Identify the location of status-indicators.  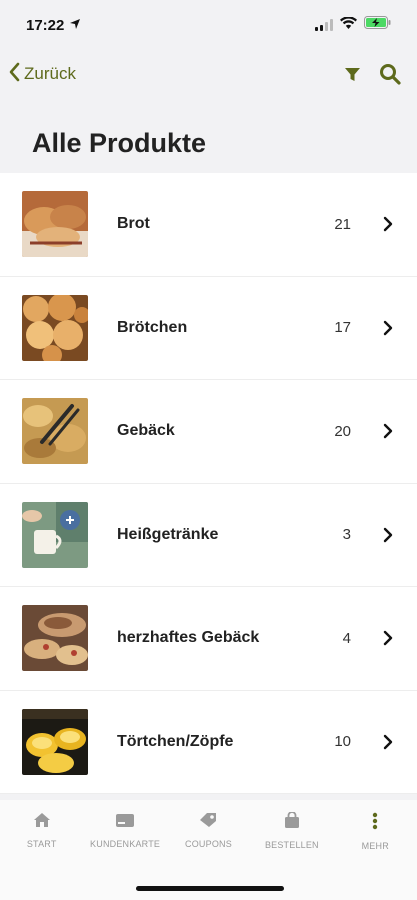
(353, 25).